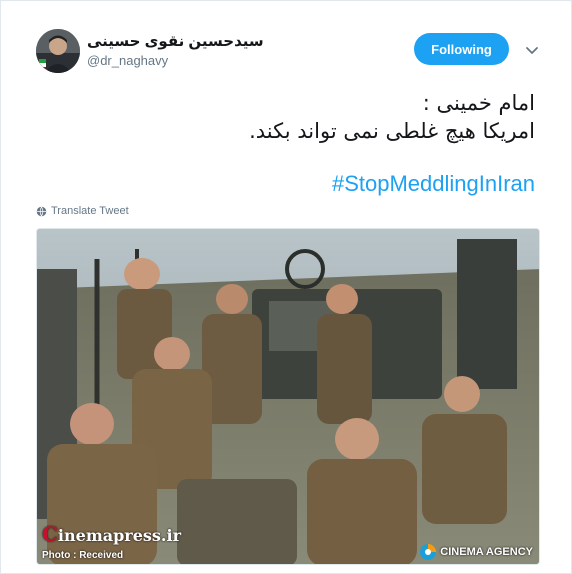 The image size is (572, 574). Describe the element at coordinates (532, 50) in the screenshot. I see `chevron-down-icon` at that location.